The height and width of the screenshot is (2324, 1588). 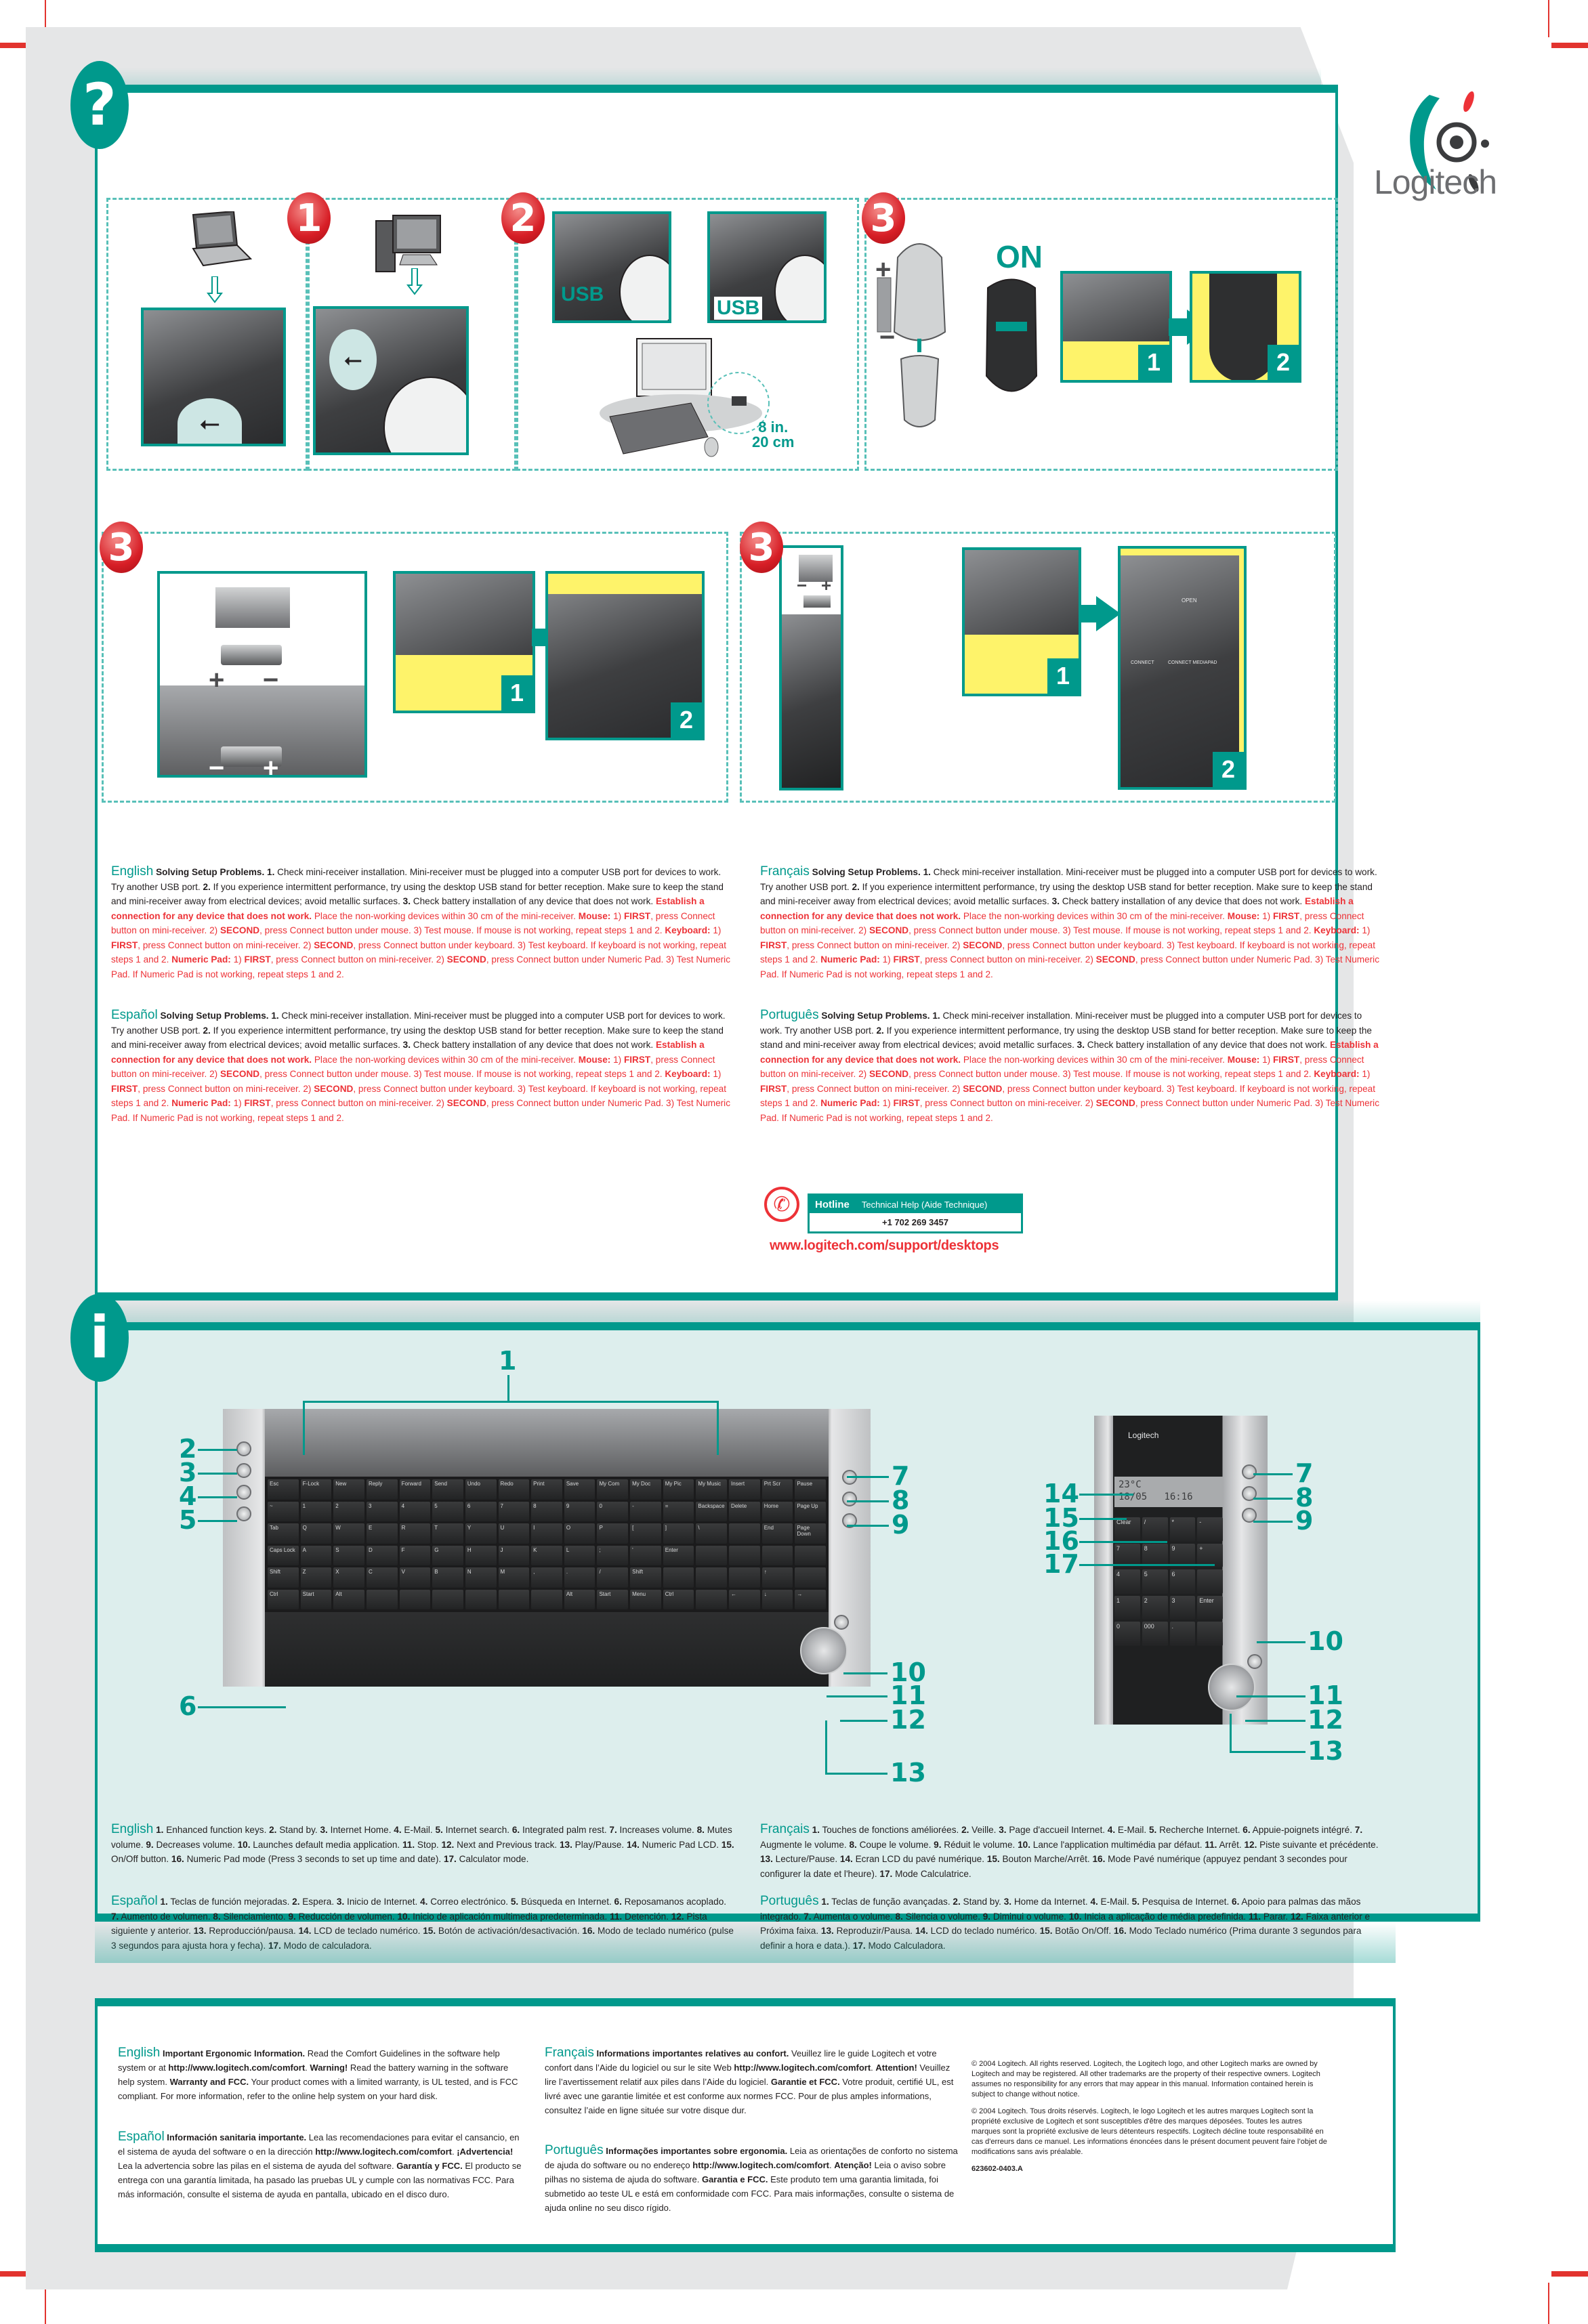 I want to click on numpad-key: /, so click(x=1155, y=1529).